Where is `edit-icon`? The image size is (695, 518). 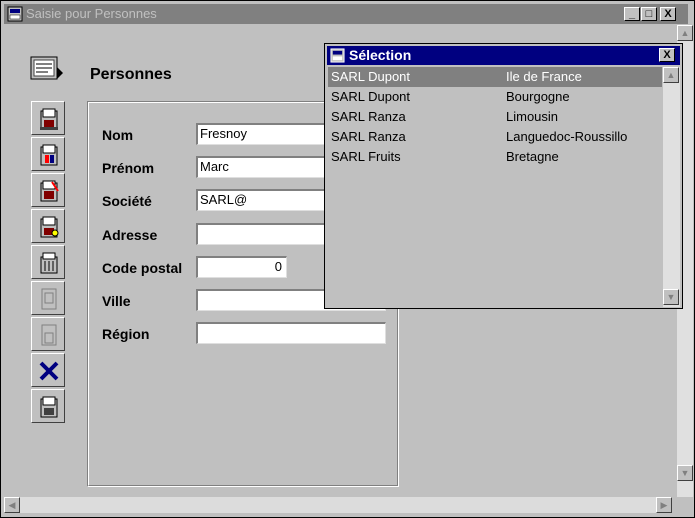 edit-icon is located at coordinates (49, 191).